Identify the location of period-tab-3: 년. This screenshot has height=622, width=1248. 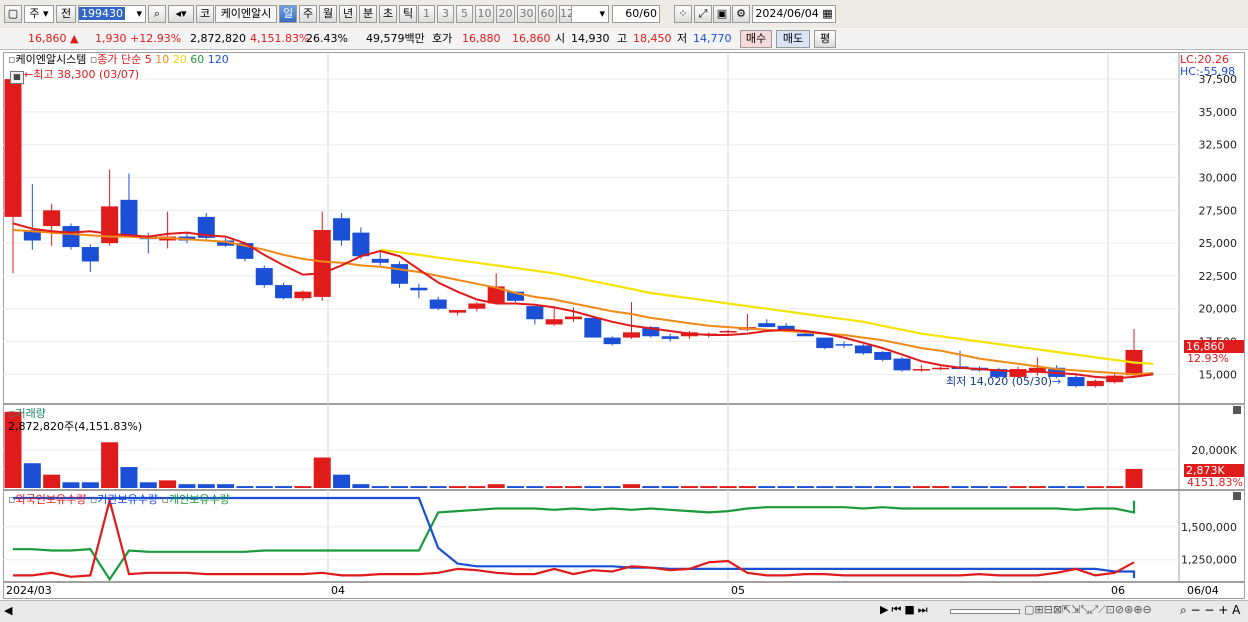
(348, 14).